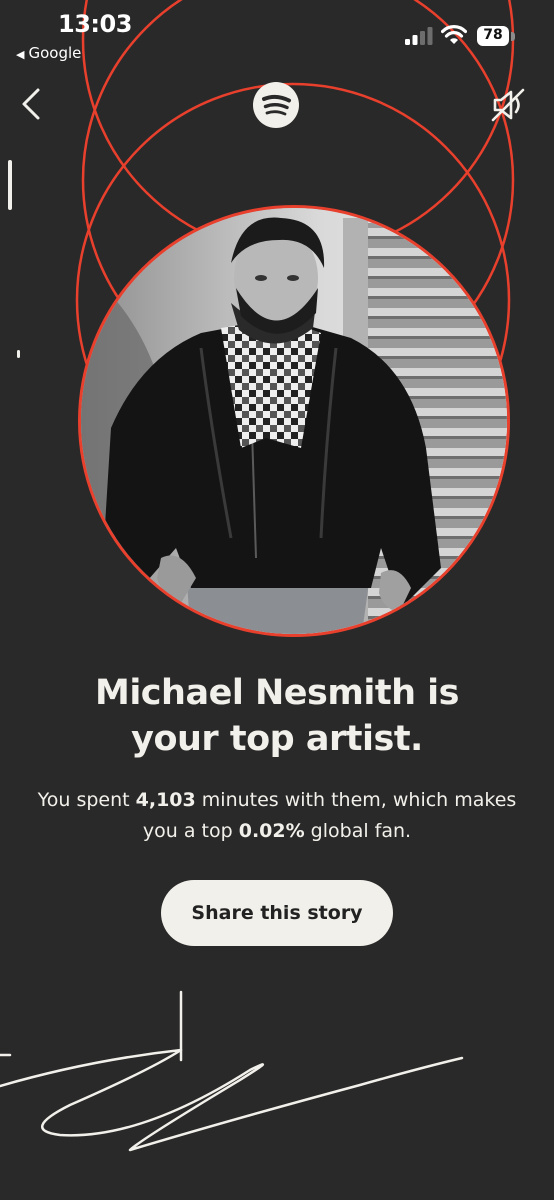 The width and height of the screenshot is (554, 1200). I want to click on story-progress-marker, so click(18, 354).